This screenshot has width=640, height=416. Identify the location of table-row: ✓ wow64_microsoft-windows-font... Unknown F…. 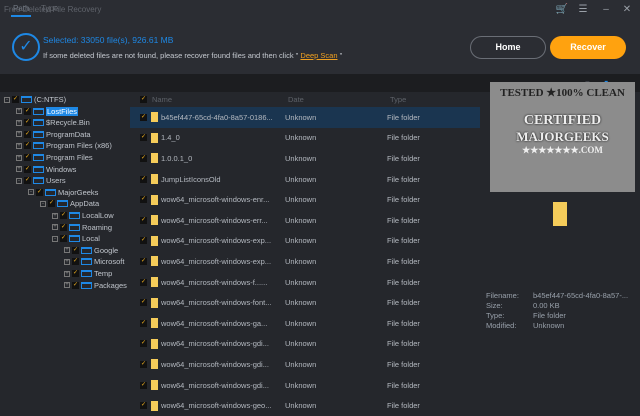
(305, 302).